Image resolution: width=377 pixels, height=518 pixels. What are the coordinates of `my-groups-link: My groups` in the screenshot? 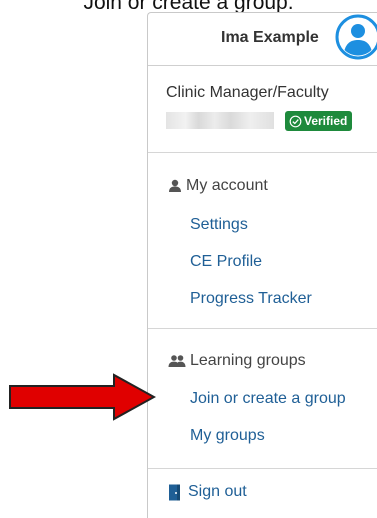 It's located at (227, 436).